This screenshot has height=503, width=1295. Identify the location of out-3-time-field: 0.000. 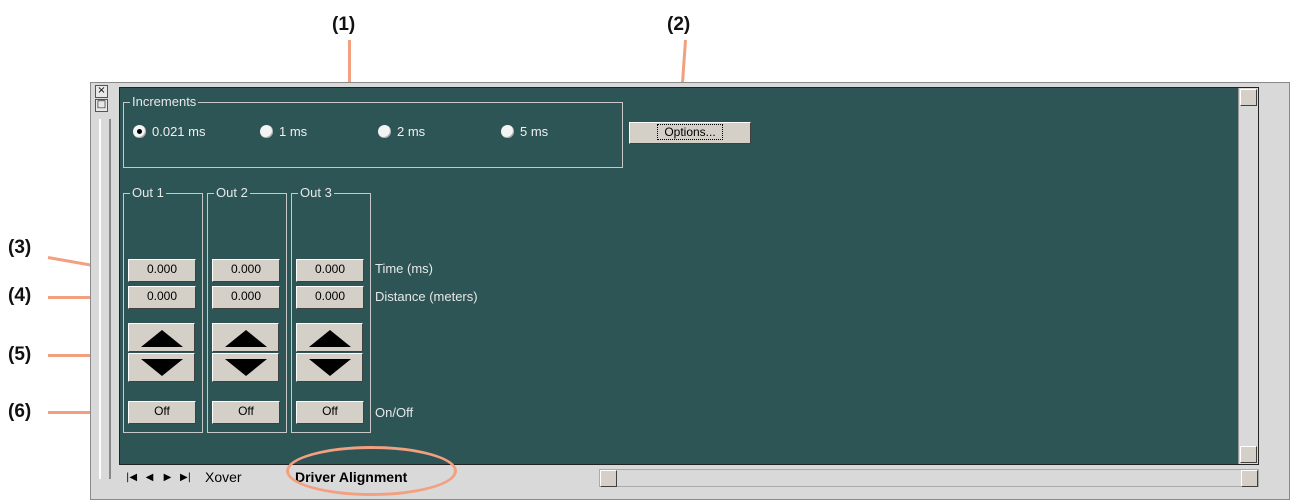
(330, 270).